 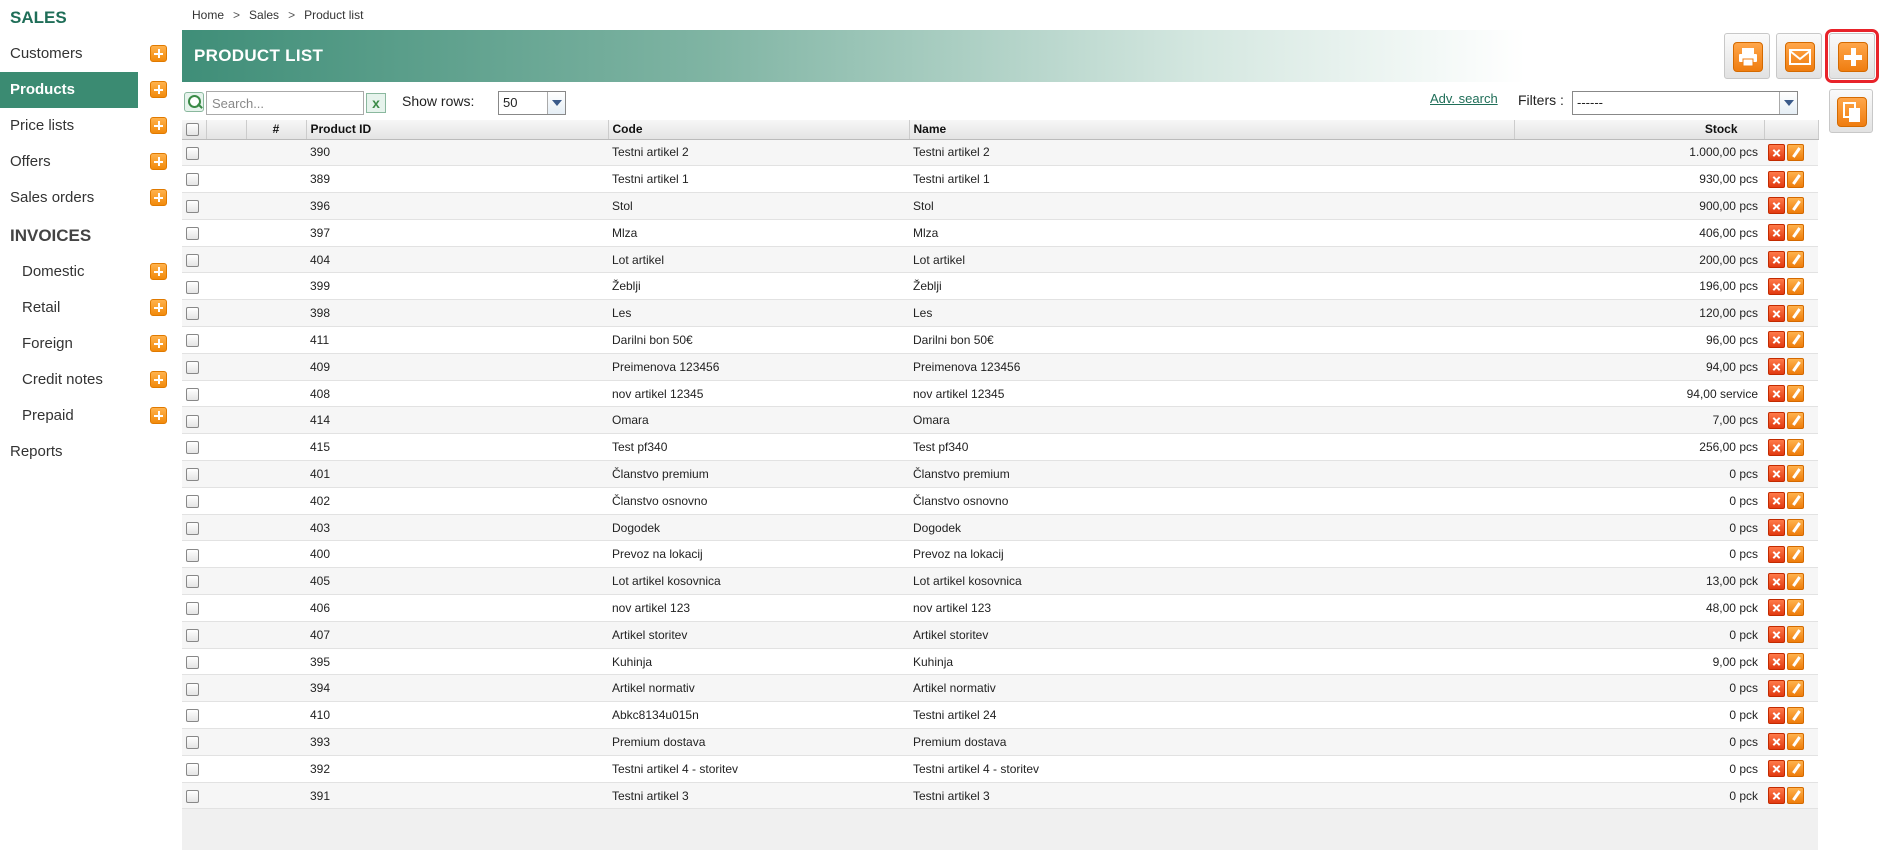 I want to click on clear-search-icon: x, so click(x=376, y=103).